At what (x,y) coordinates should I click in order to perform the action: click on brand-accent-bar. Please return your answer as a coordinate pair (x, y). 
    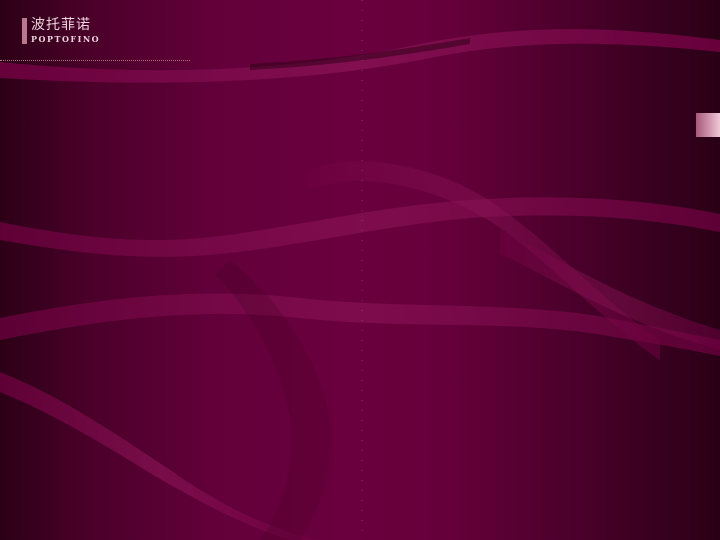
    Looking at the image, I should click on (24, 31).